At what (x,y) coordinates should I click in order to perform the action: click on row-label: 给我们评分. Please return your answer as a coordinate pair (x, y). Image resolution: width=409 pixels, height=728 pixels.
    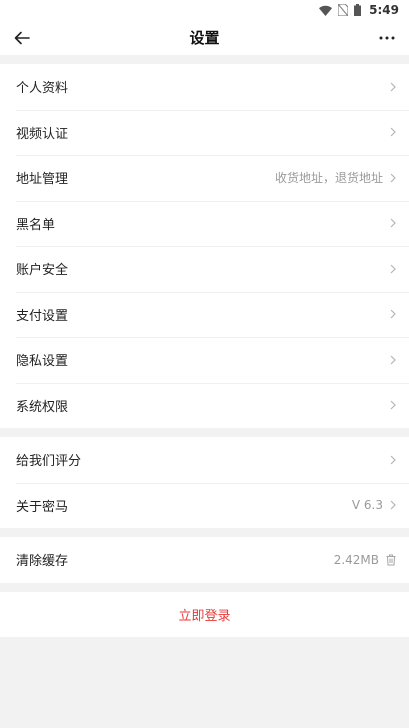
    Looking at the image, I should click on (49, 462).